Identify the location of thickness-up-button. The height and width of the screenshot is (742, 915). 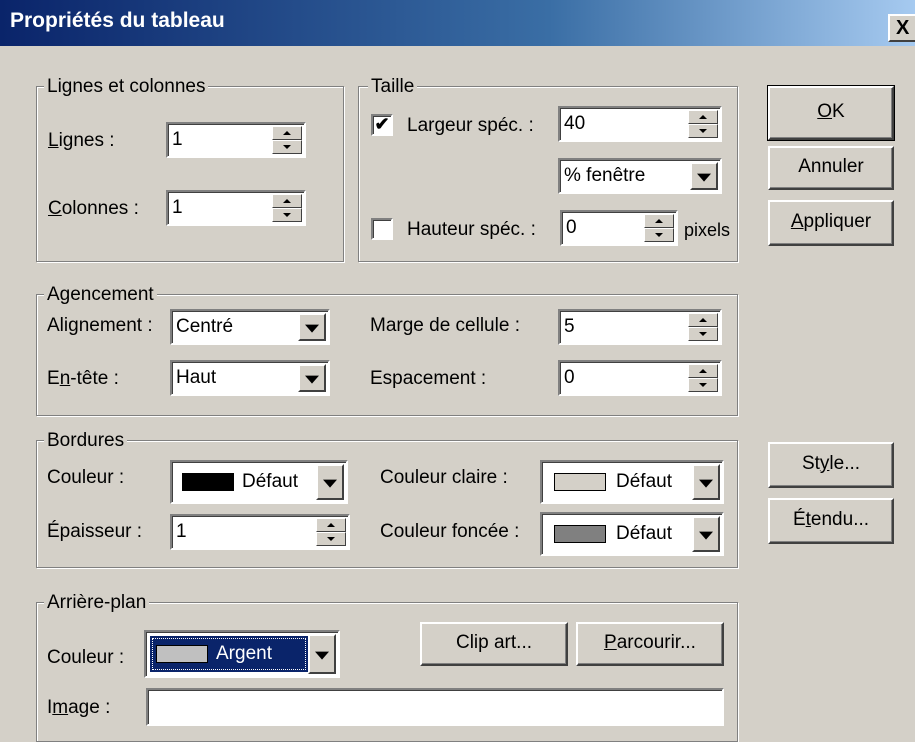
(331, 525).